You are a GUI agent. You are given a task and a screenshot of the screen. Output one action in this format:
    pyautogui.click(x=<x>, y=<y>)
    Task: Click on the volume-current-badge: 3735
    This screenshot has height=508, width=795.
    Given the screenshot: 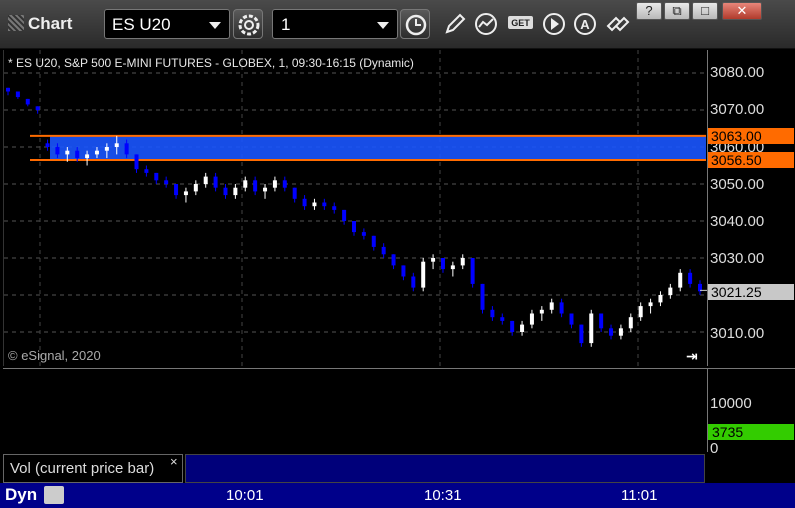 What is the action you would take?
    pyautogui.click(x=751, y=432)
    